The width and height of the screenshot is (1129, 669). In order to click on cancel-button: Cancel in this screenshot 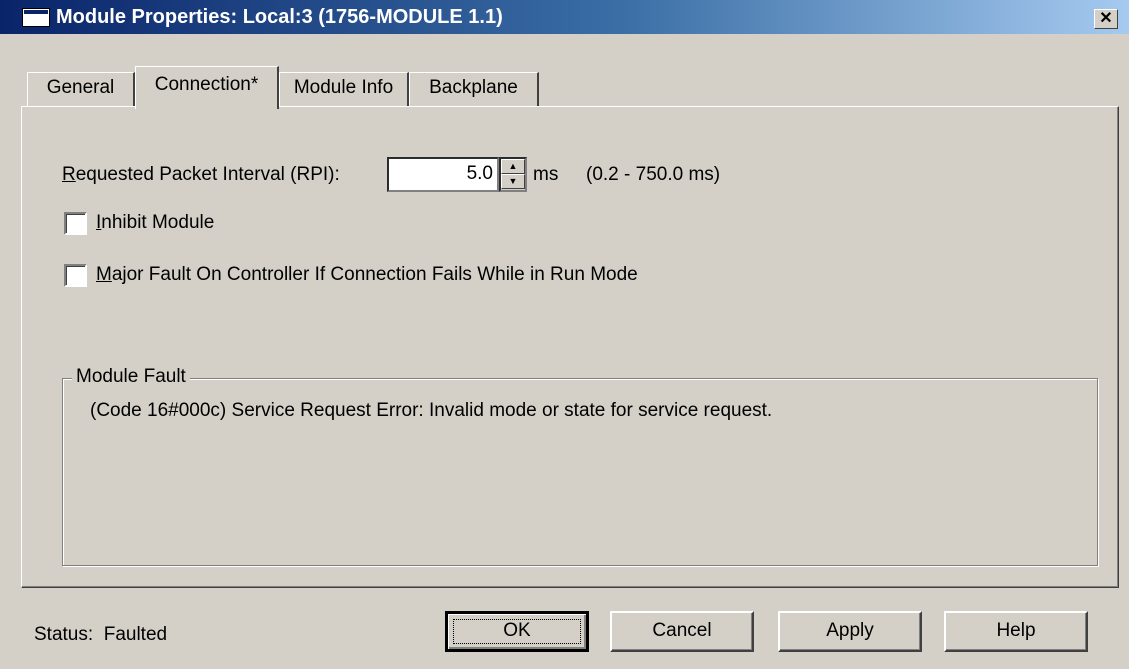, I will do `click(682, 631)`.